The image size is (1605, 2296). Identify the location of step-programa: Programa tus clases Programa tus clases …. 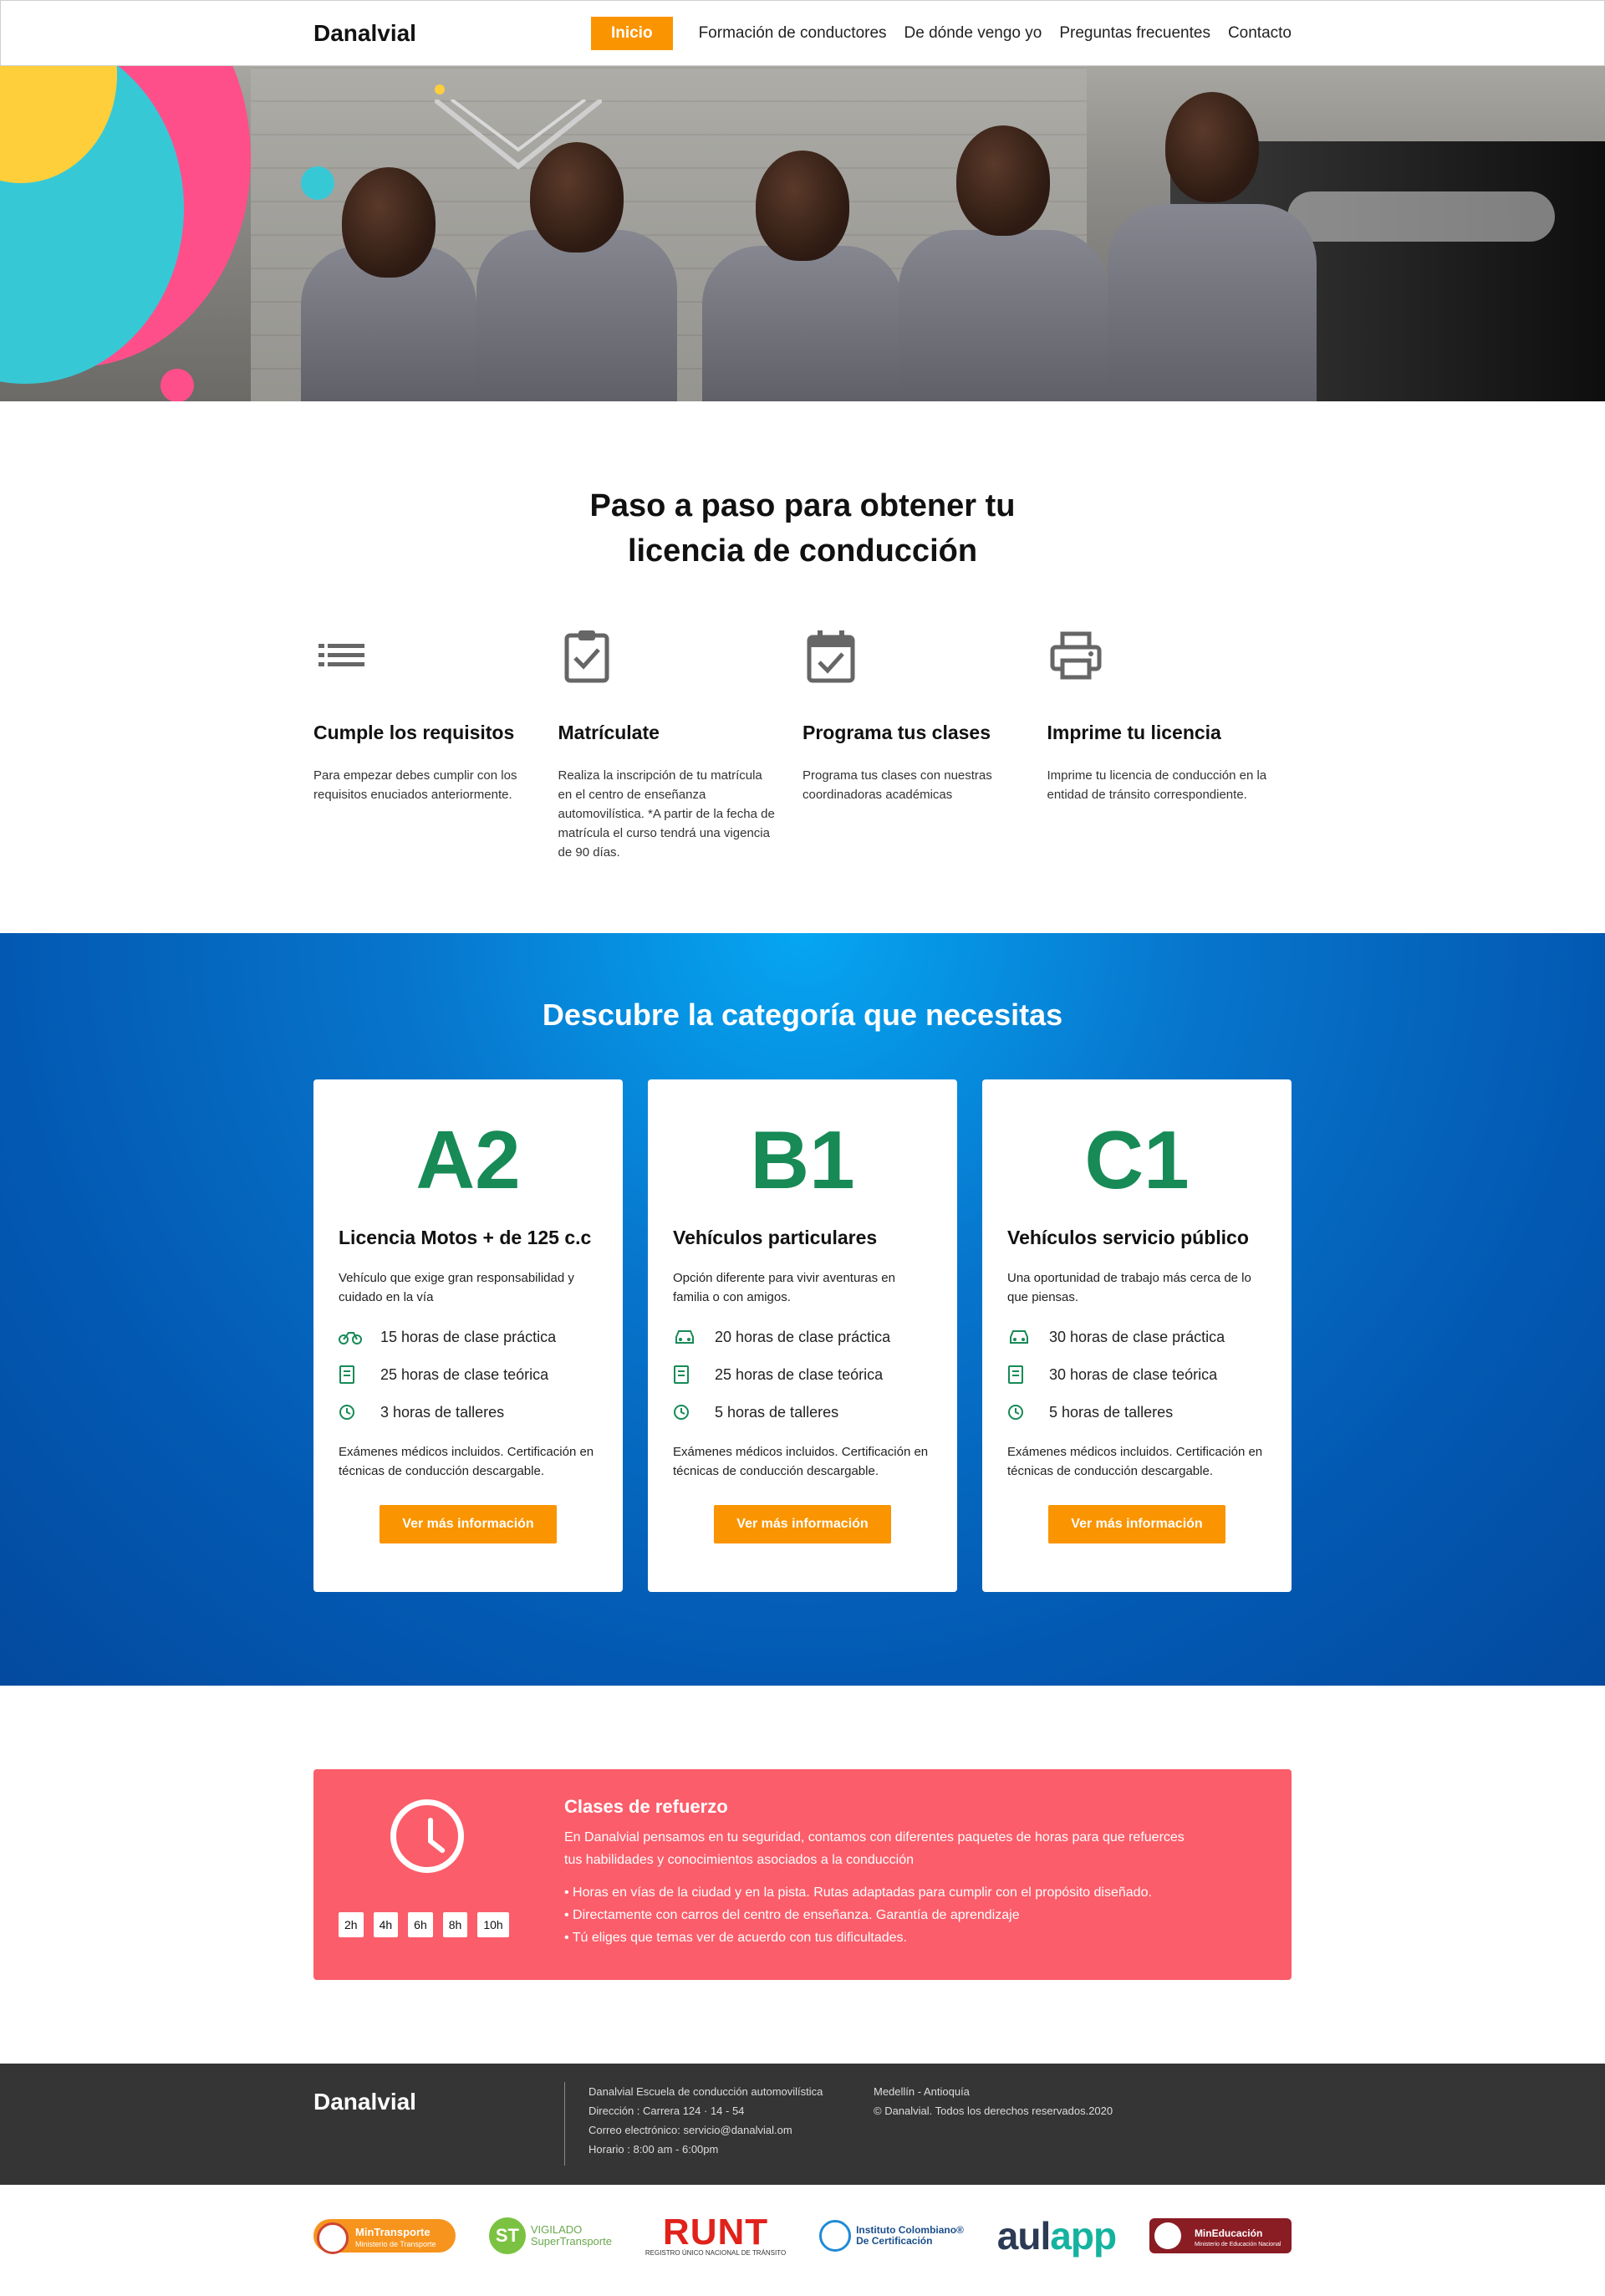
(924, 744).